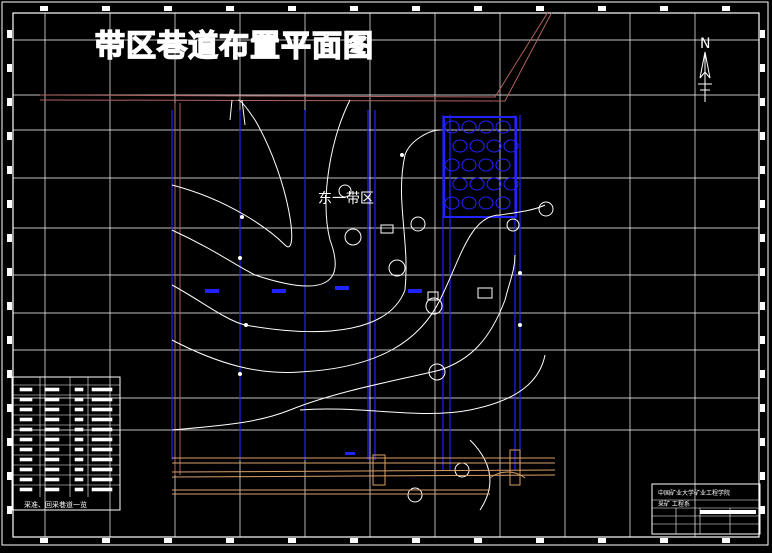 The width and height of the screenshot is (772, 553). I want to click on zone-label: 东一带区, so click(346, 199).